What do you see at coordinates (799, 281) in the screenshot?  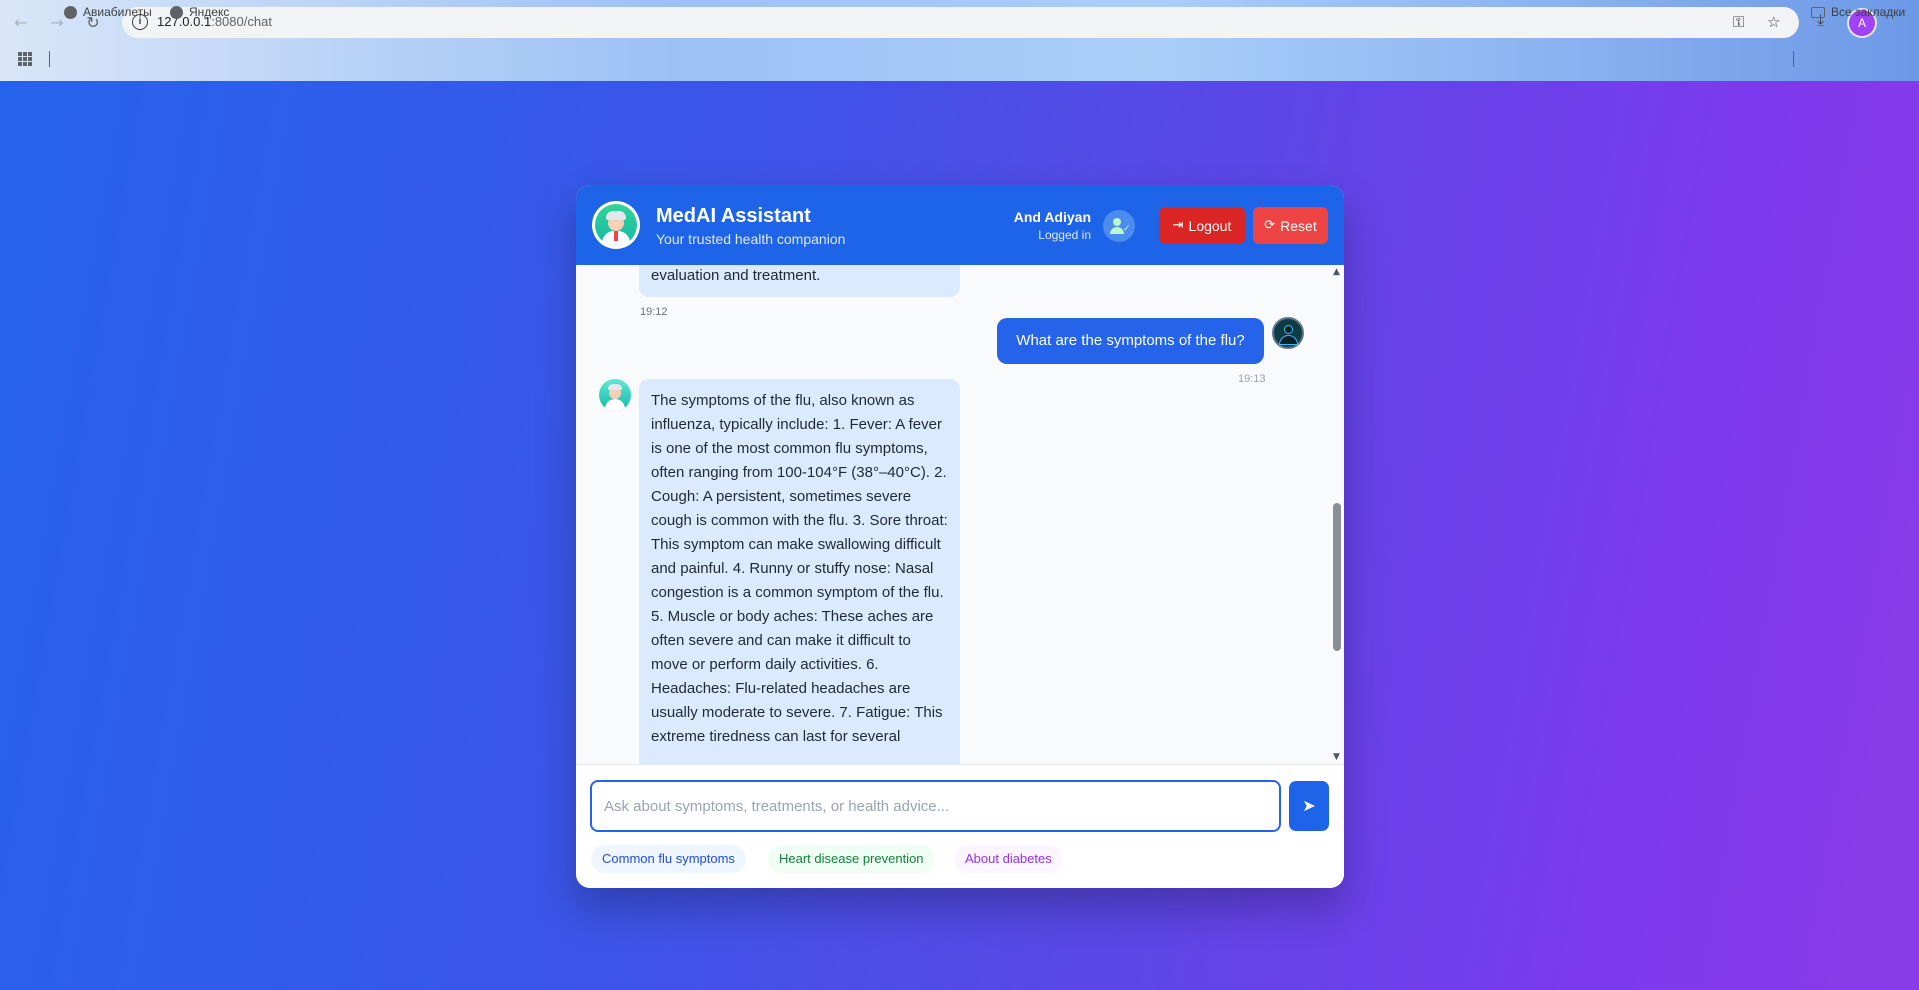 I see `bot-message: evaluation and treatment.` at bounding box center [799, 281].